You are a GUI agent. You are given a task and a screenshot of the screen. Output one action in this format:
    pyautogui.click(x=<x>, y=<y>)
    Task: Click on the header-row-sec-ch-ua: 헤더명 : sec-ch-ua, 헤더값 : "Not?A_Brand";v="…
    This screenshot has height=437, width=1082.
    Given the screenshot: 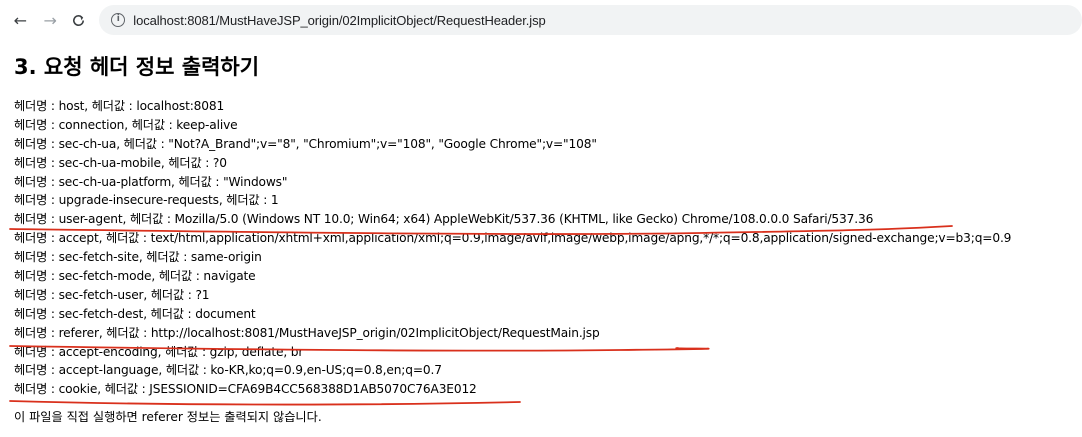 What is the action you would take?
    pyautogui.click(x=305, y=143)
    